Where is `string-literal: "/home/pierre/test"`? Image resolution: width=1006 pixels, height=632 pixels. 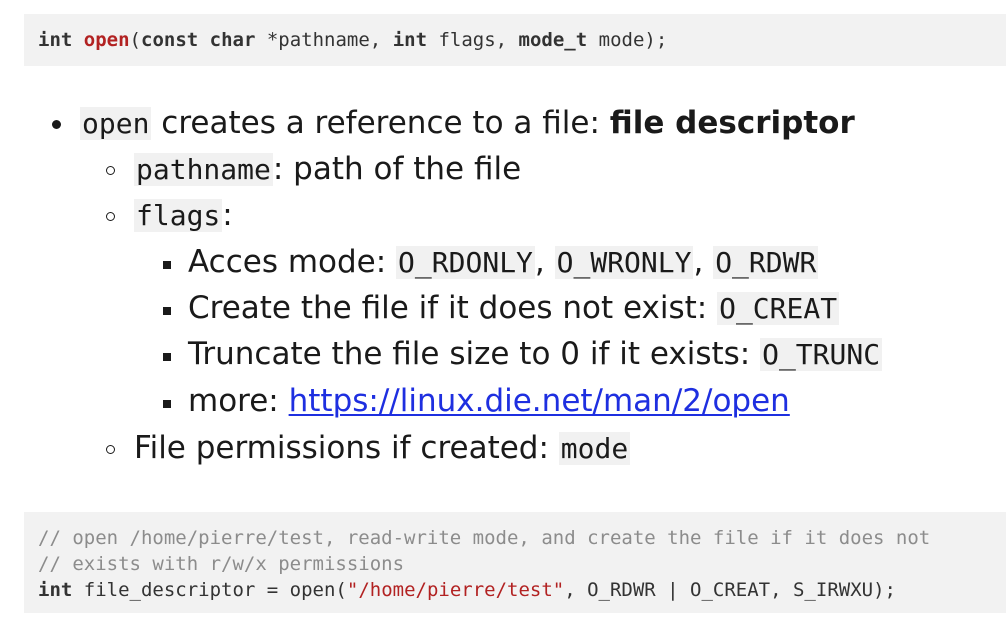
string-literal: "/home/pierre/test" is located at coordinates (455, 590).